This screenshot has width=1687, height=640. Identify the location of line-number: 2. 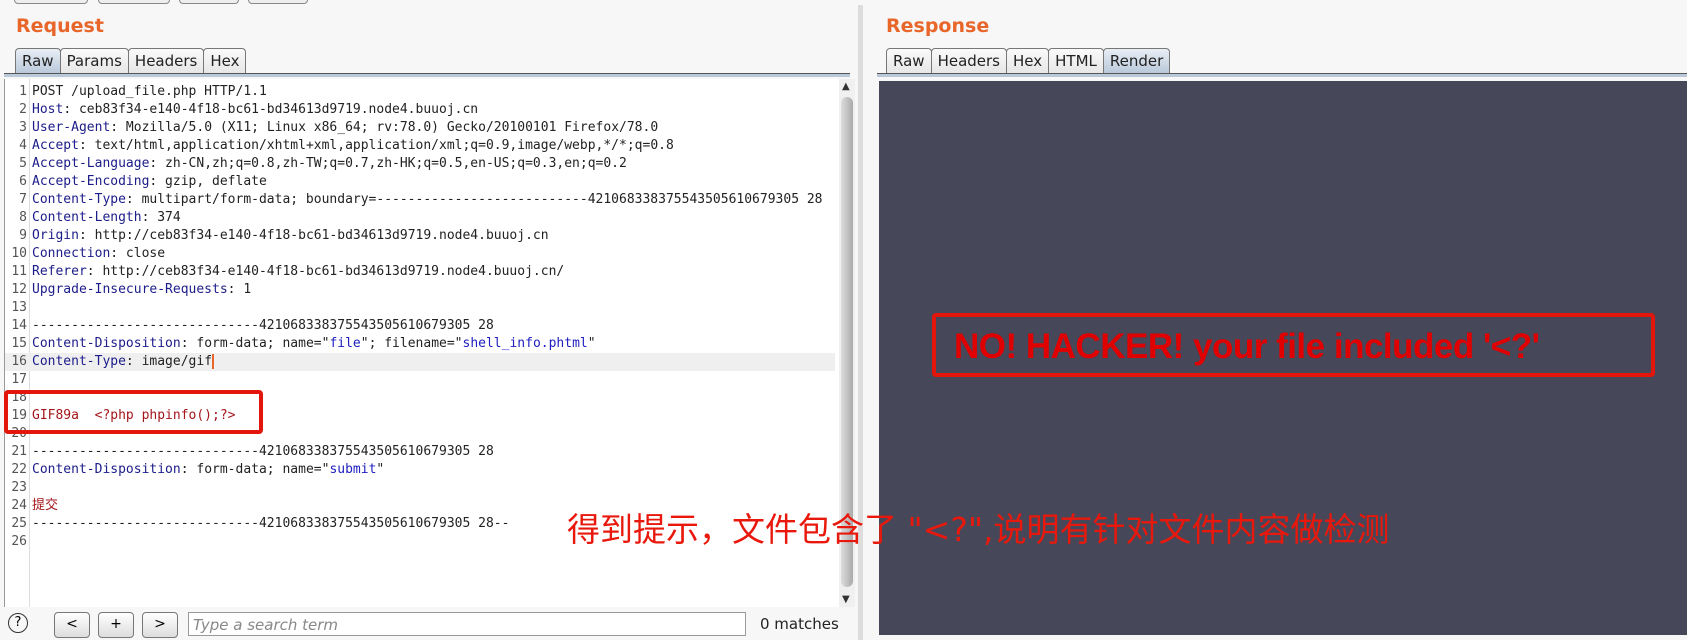
(23, 109).